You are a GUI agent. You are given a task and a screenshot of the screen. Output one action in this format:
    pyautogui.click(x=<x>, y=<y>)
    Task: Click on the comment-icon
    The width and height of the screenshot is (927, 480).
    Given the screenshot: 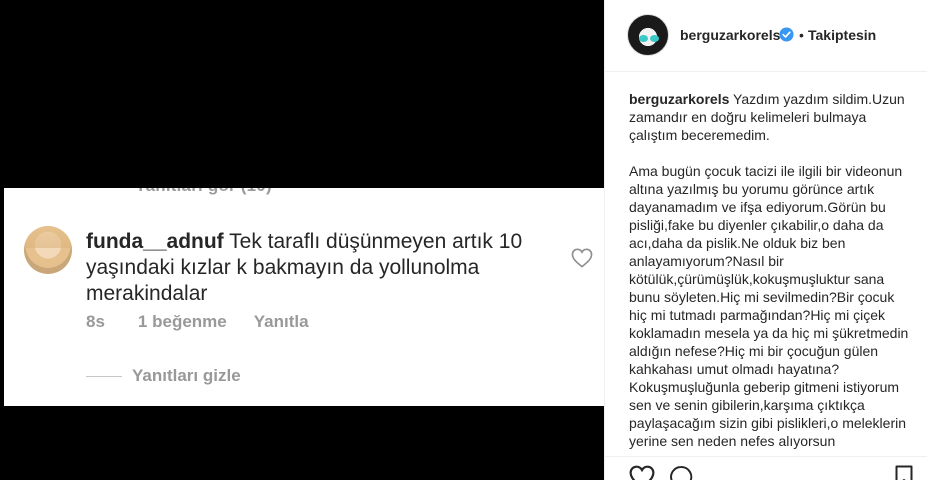 What is the action you would take?
    pyautogui.click(x=681, y=472)
    